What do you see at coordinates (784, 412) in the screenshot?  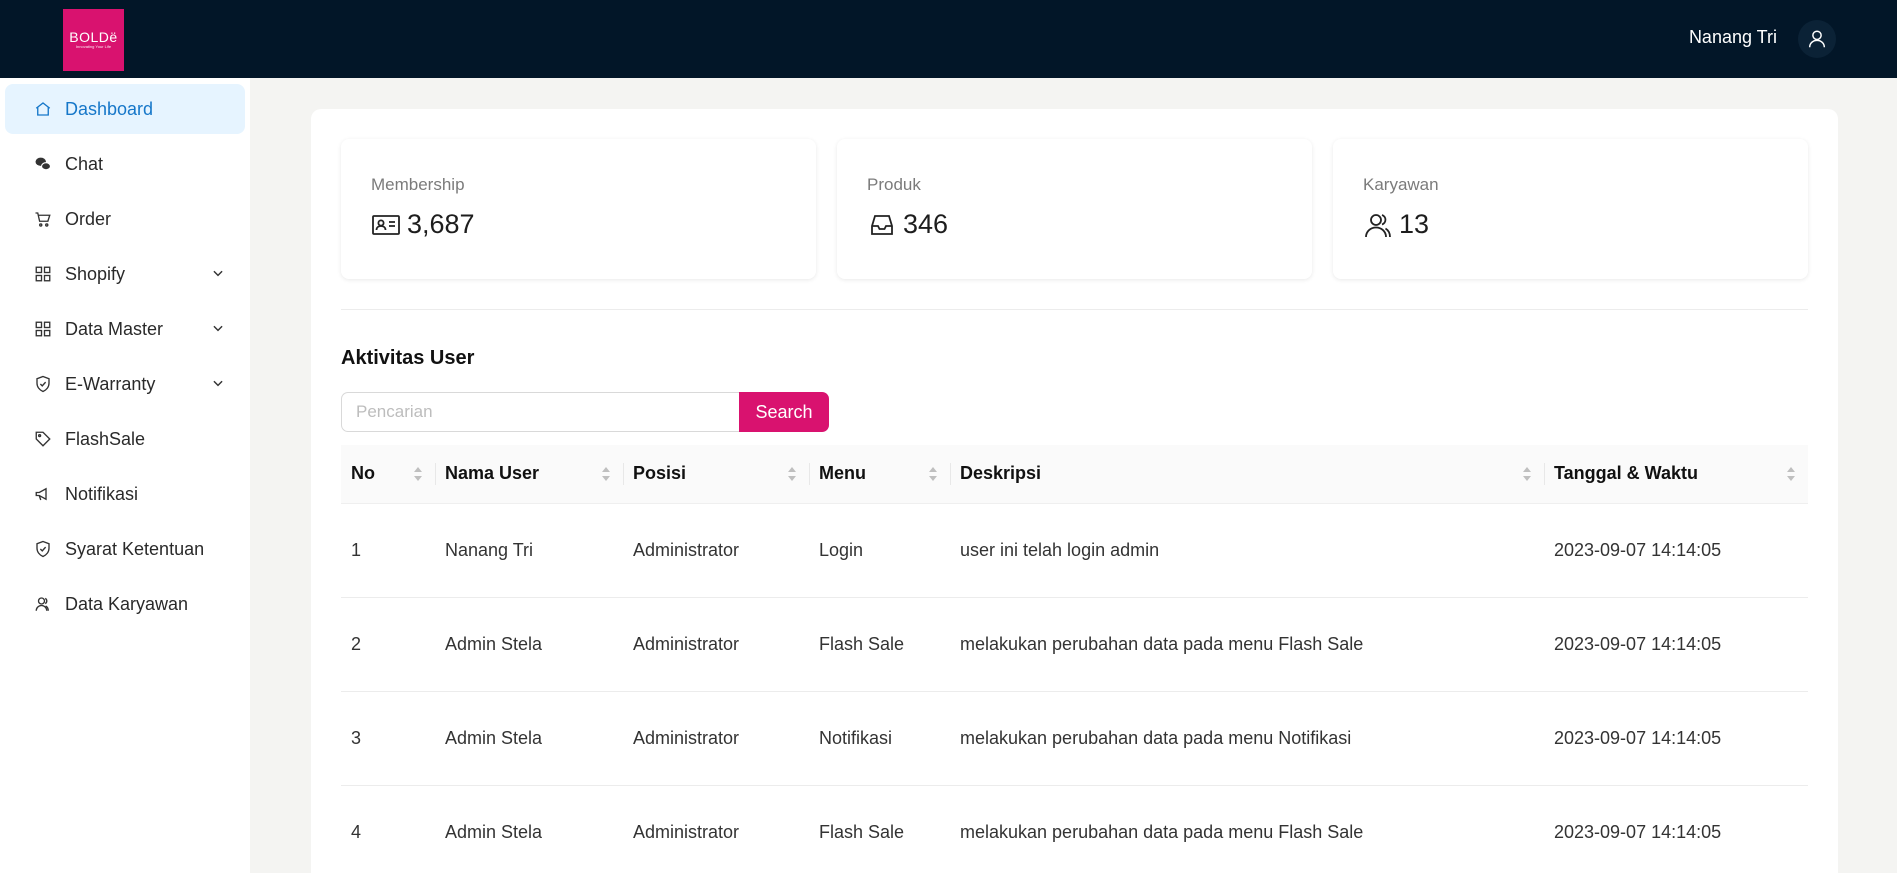 I see `search-button: Search` at bounding box center [784, 412].